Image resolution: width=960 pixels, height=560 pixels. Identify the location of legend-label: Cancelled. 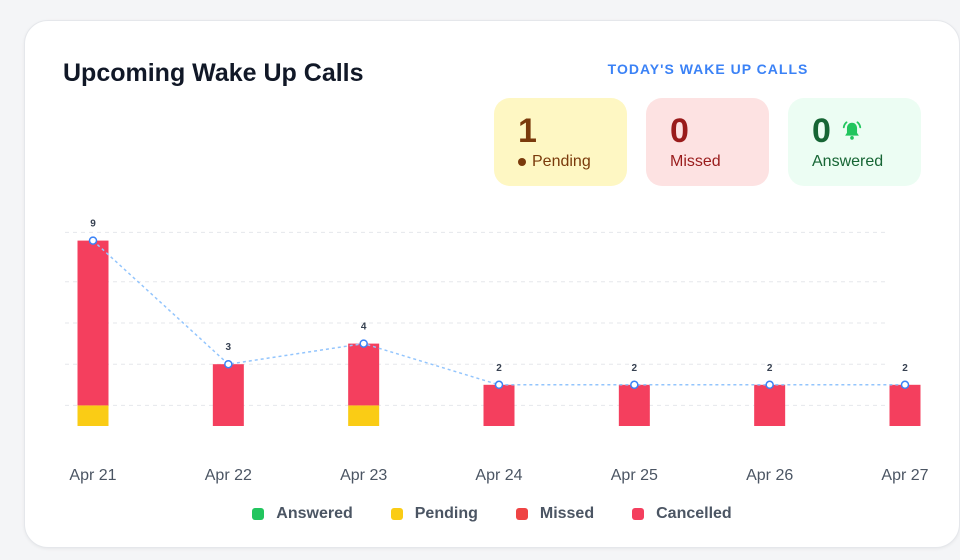
(694, 513).